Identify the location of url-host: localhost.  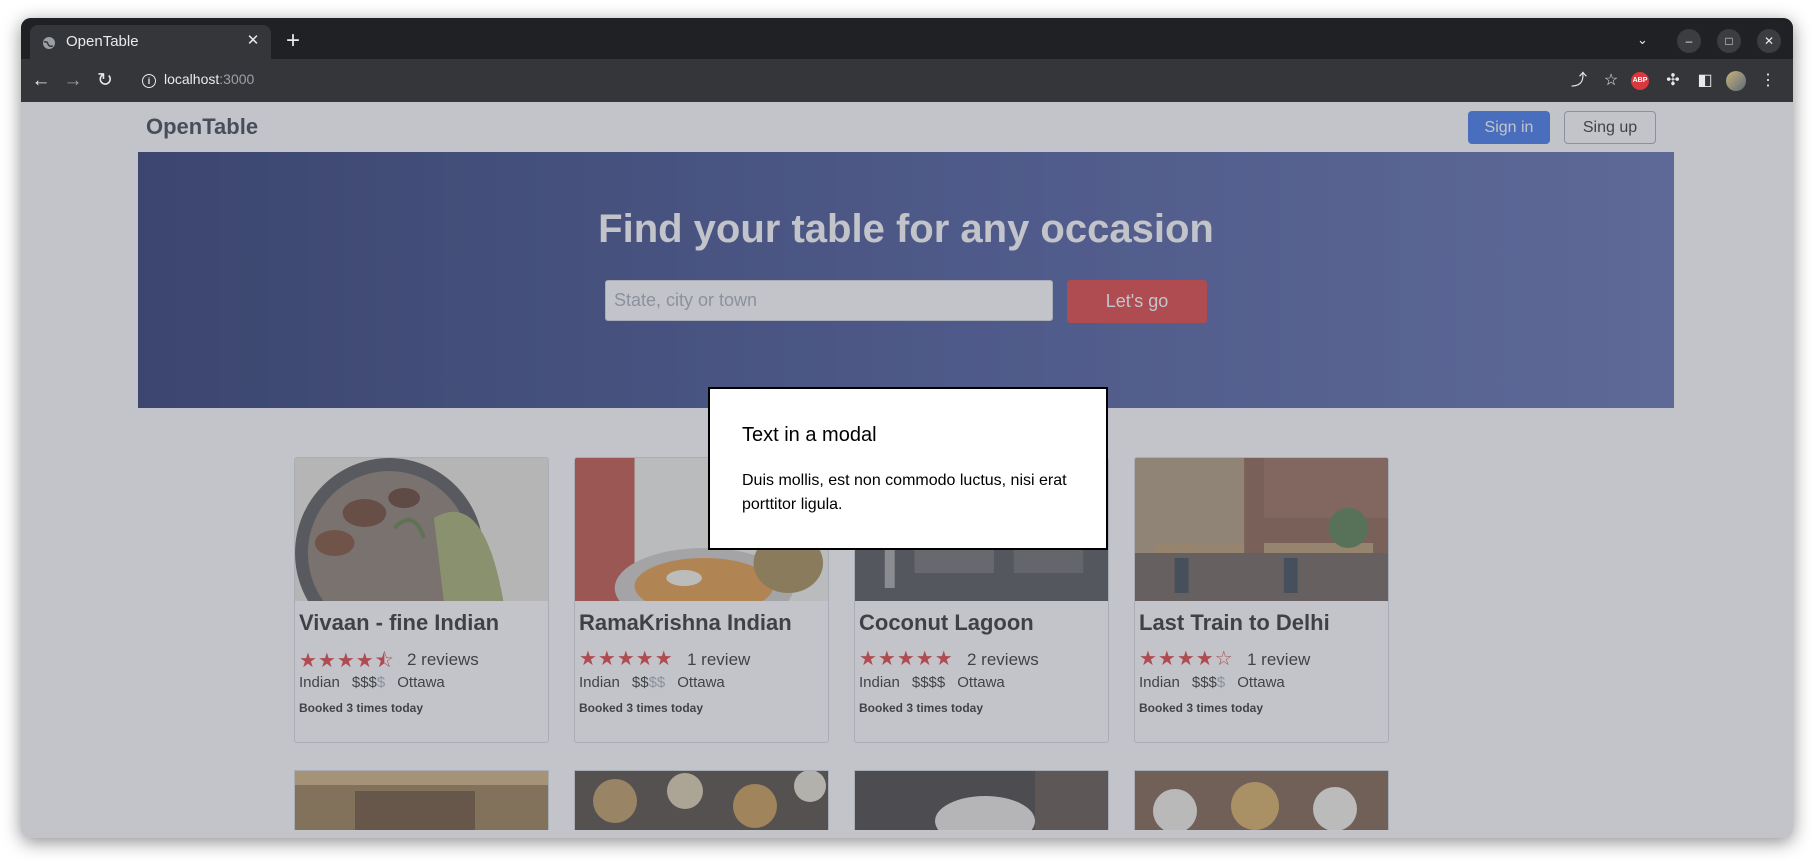
(192, 79).